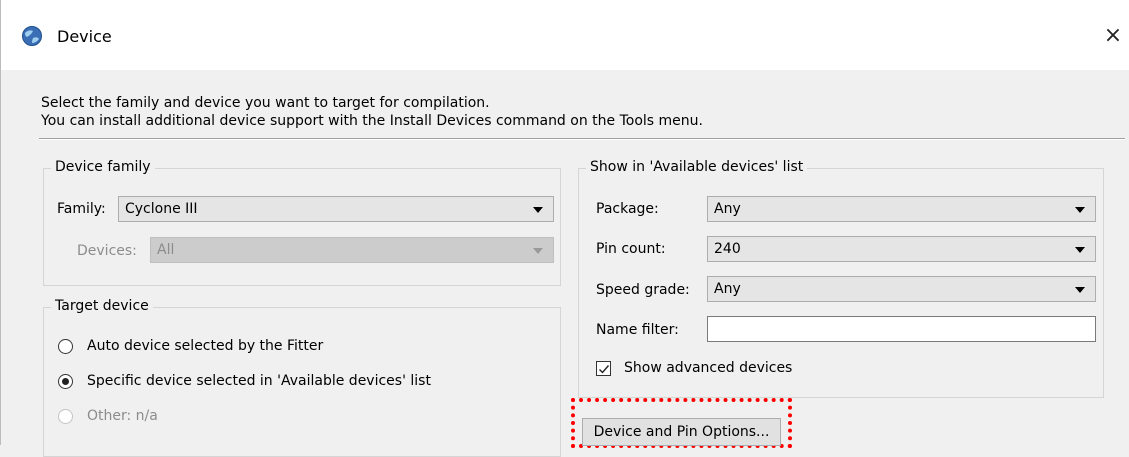 This screenshot has width=1129, height=457. Describe the element at coordinates (727, 249) in the screenshot. I see `pin-count-value: 240` at that location.